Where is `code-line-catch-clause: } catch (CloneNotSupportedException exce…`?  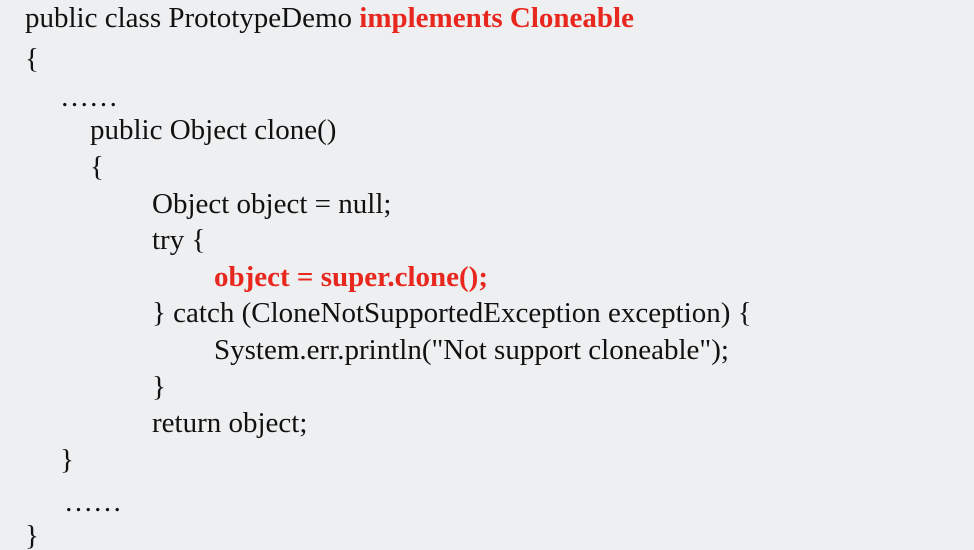
code-line-catch-clause: } catch (CloneNotSupportedException exce… is located at coordinates (452, 313).